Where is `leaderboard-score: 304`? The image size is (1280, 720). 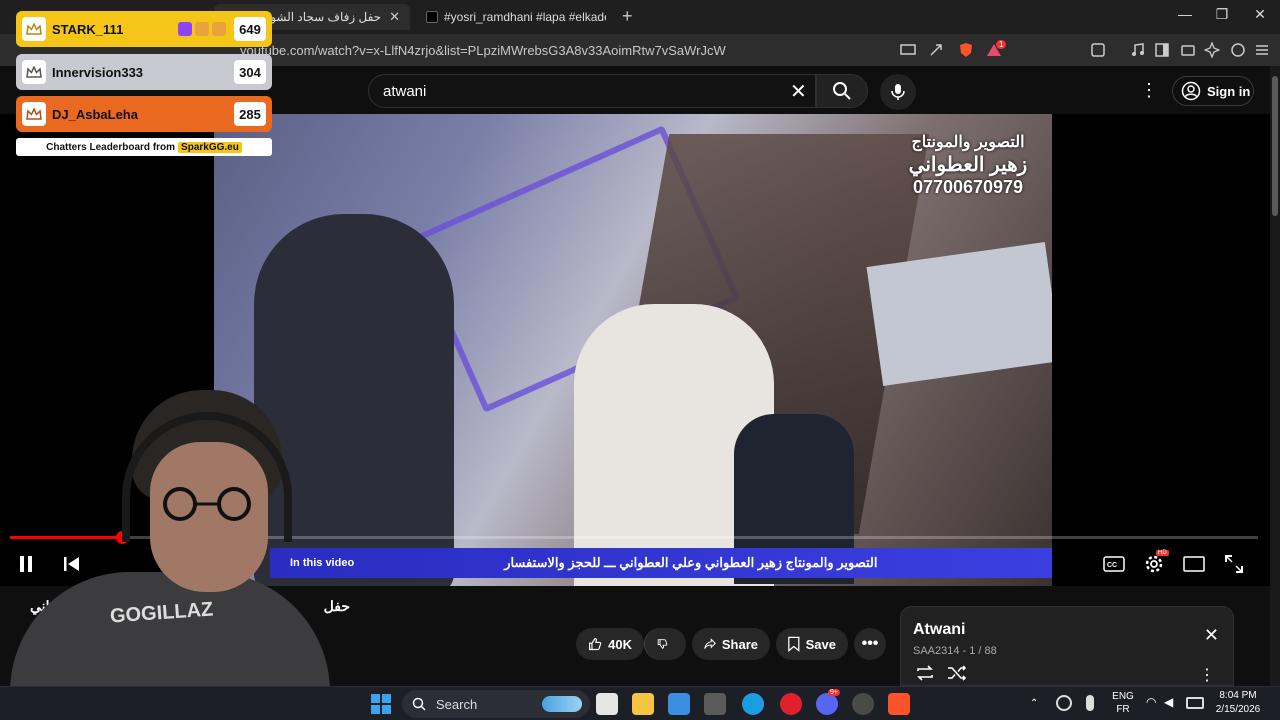 leaderboard-score: 304 is located at coordinates (250, 72).